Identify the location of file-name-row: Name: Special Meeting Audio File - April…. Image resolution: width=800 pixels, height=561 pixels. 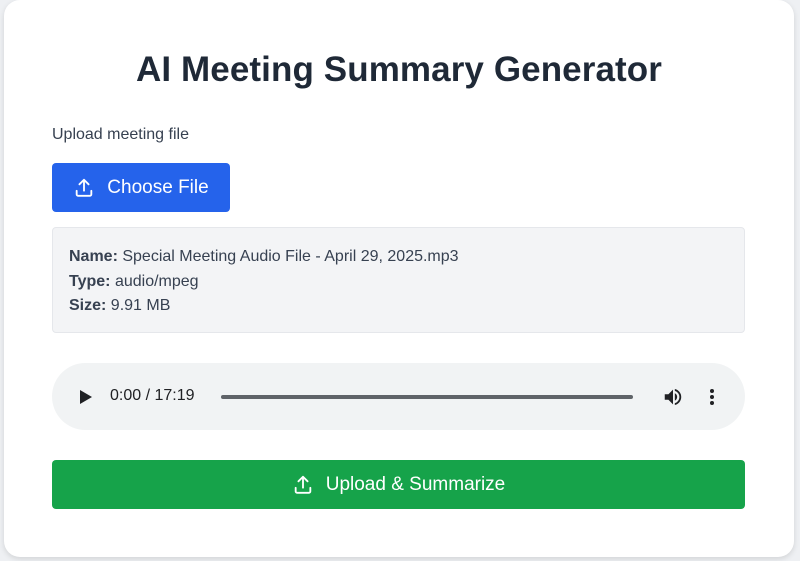
(398, 257).